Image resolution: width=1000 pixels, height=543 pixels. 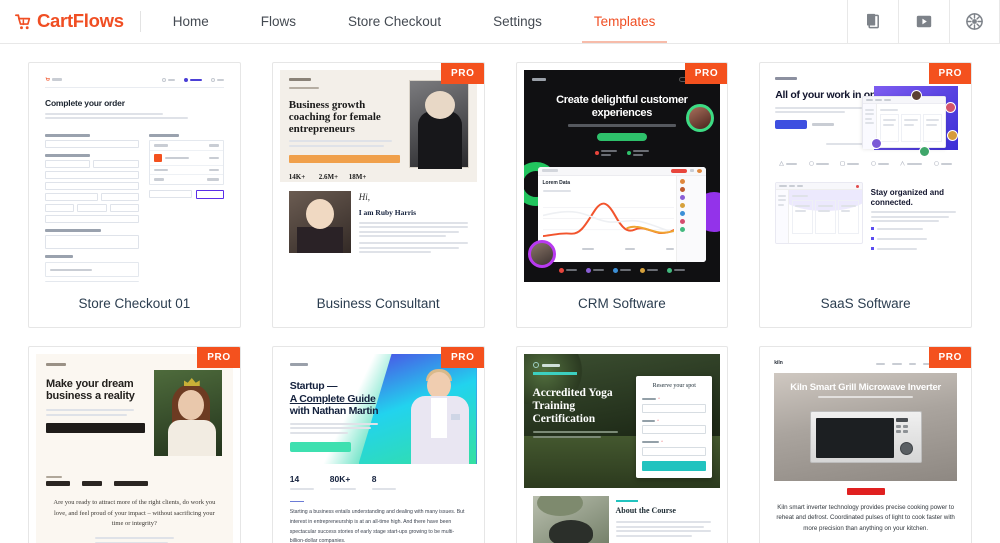 I want to click on template-preview: Complete your order, so click(x=134, y=176).